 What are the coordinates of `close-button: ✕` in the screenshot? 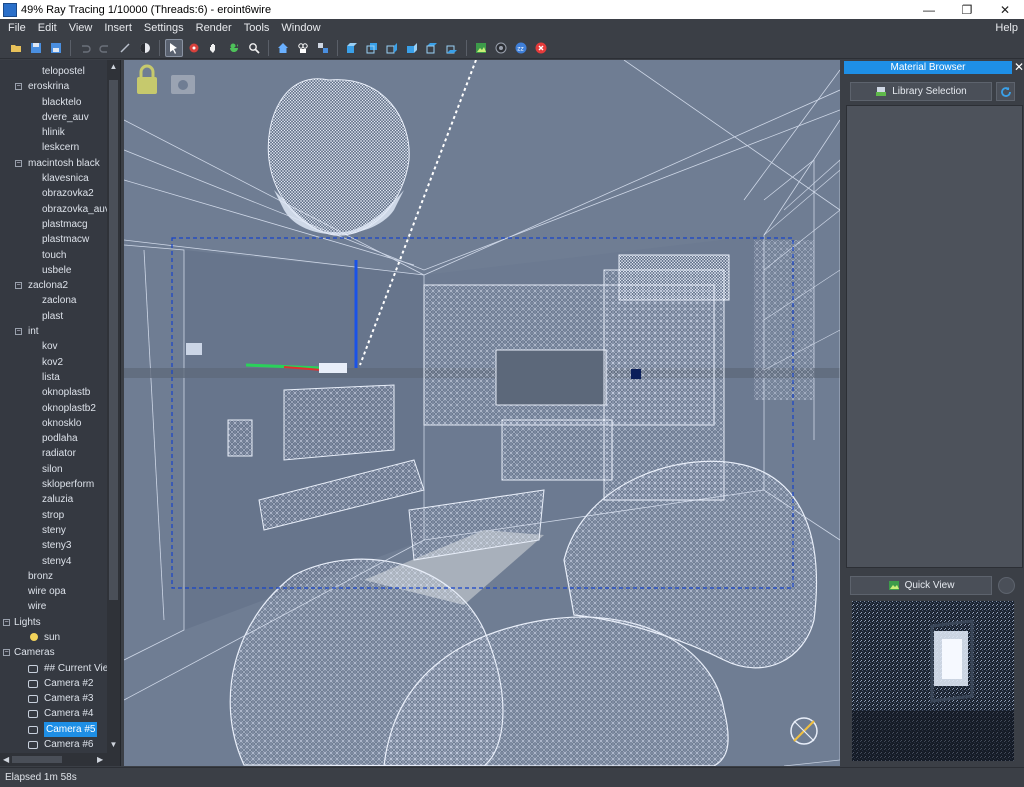 It's located at (1005, 9).